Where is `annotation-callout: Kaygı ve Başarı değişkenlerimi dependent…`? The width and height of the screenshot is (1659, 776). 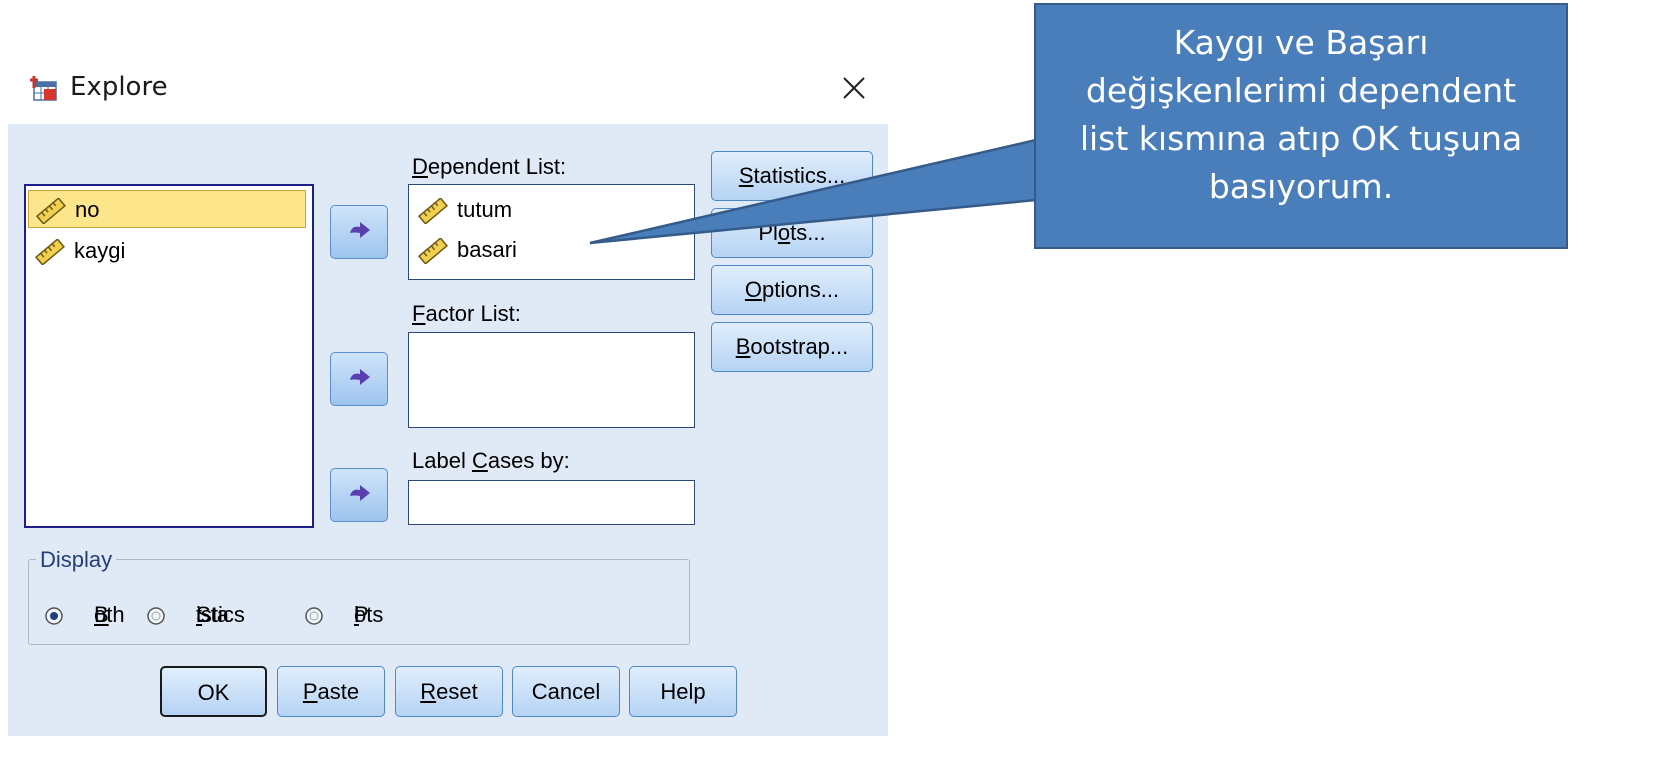 annotation-callout: Kaygı ve Başarı değişkenlerimi dependent… is located at coordinates (1301, 126).